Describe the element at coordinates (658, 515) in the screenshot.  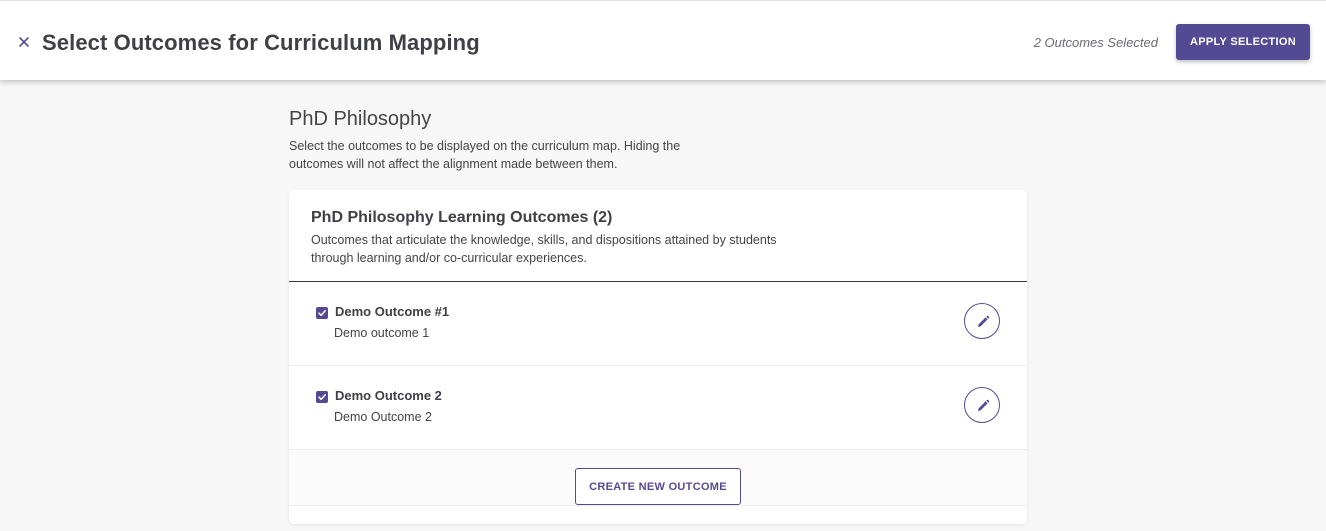
I see `card-bottom-spacer` at that location.